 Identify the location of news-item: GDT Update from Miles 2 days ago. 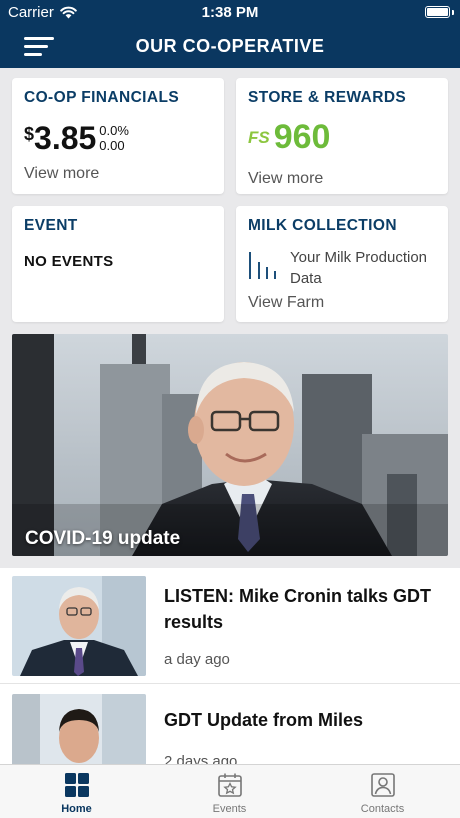
(230, 725).